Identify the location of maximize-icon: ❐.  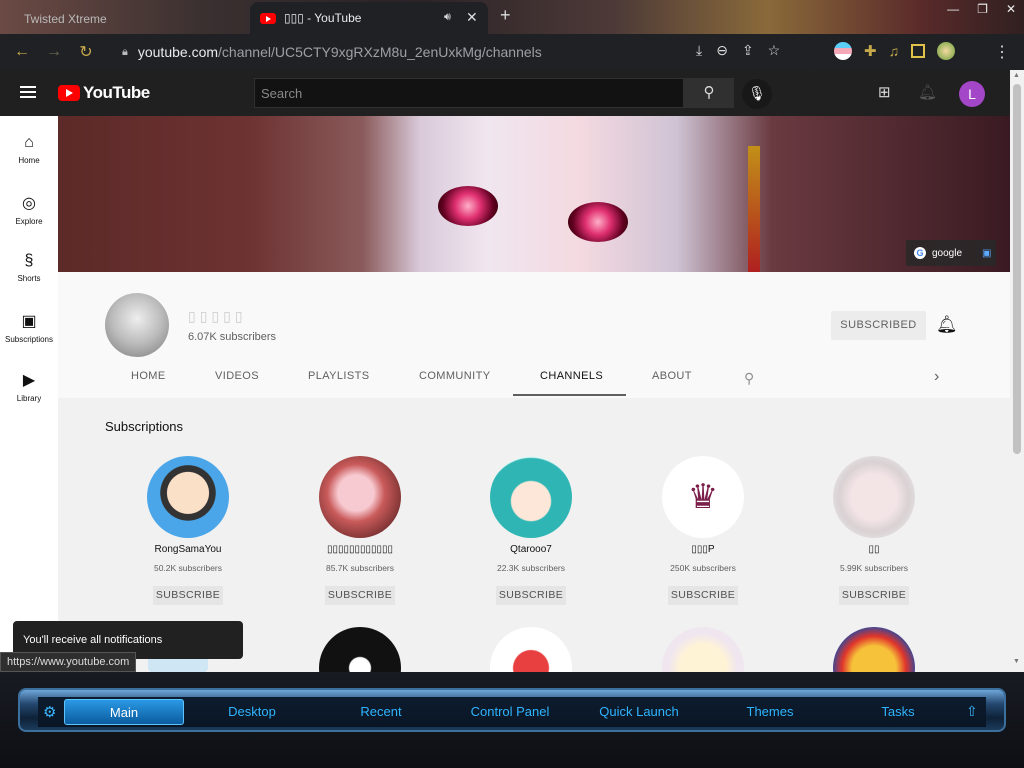
(982, 9).